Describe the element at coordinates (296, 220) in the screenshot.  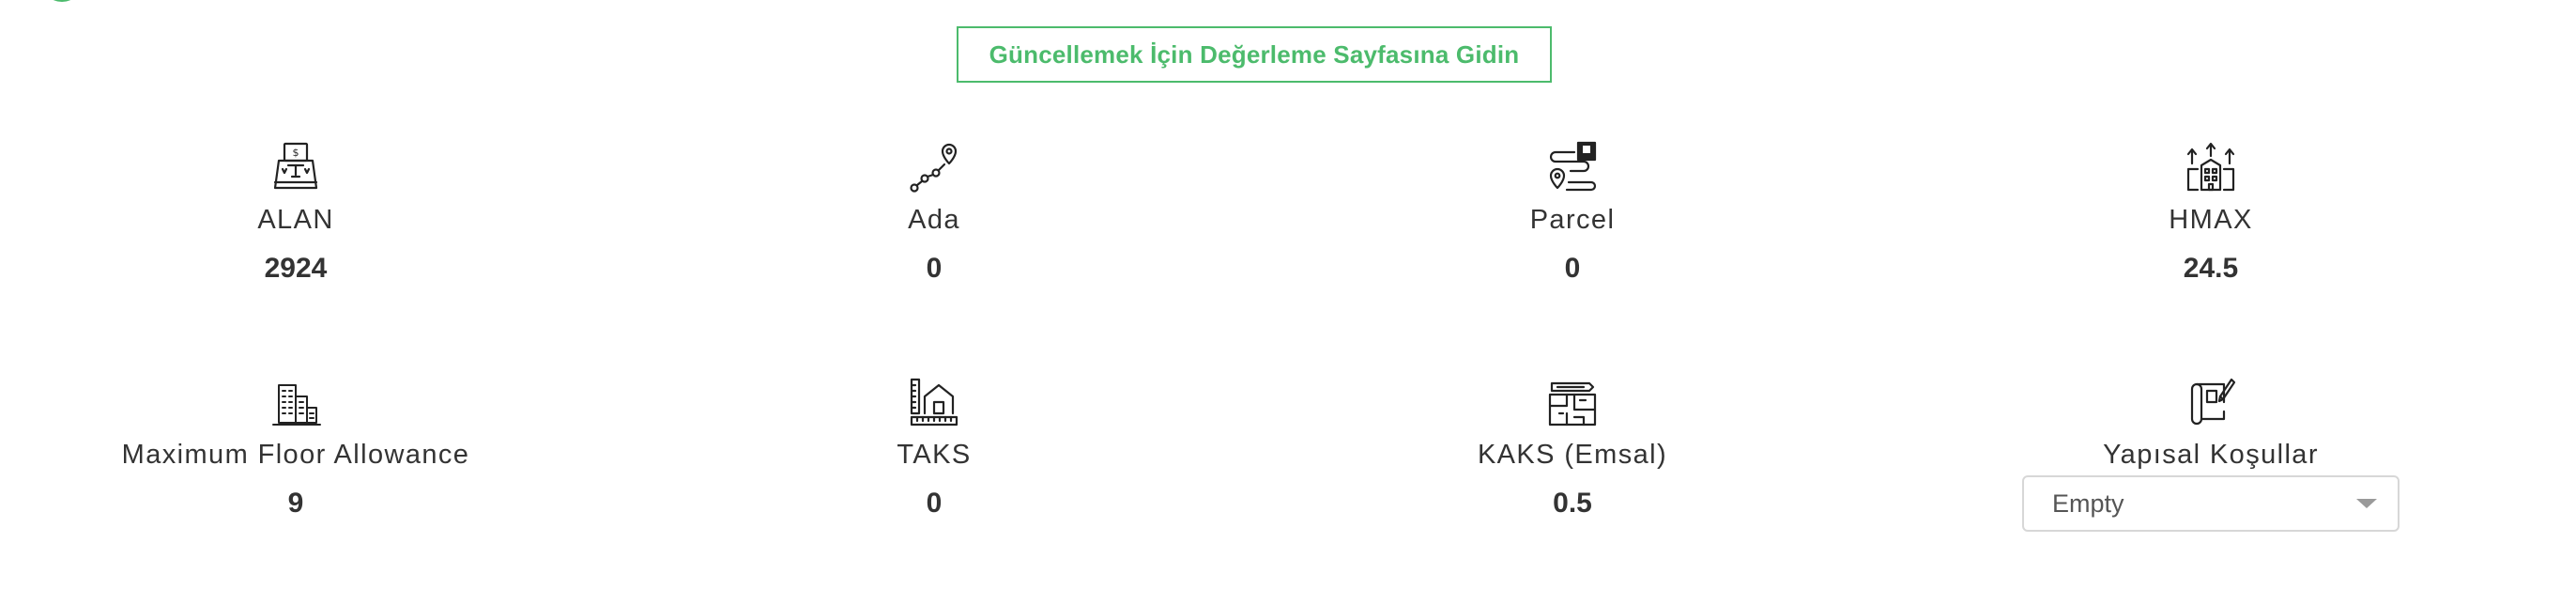
I see `metric-label: ALAN` at that location.